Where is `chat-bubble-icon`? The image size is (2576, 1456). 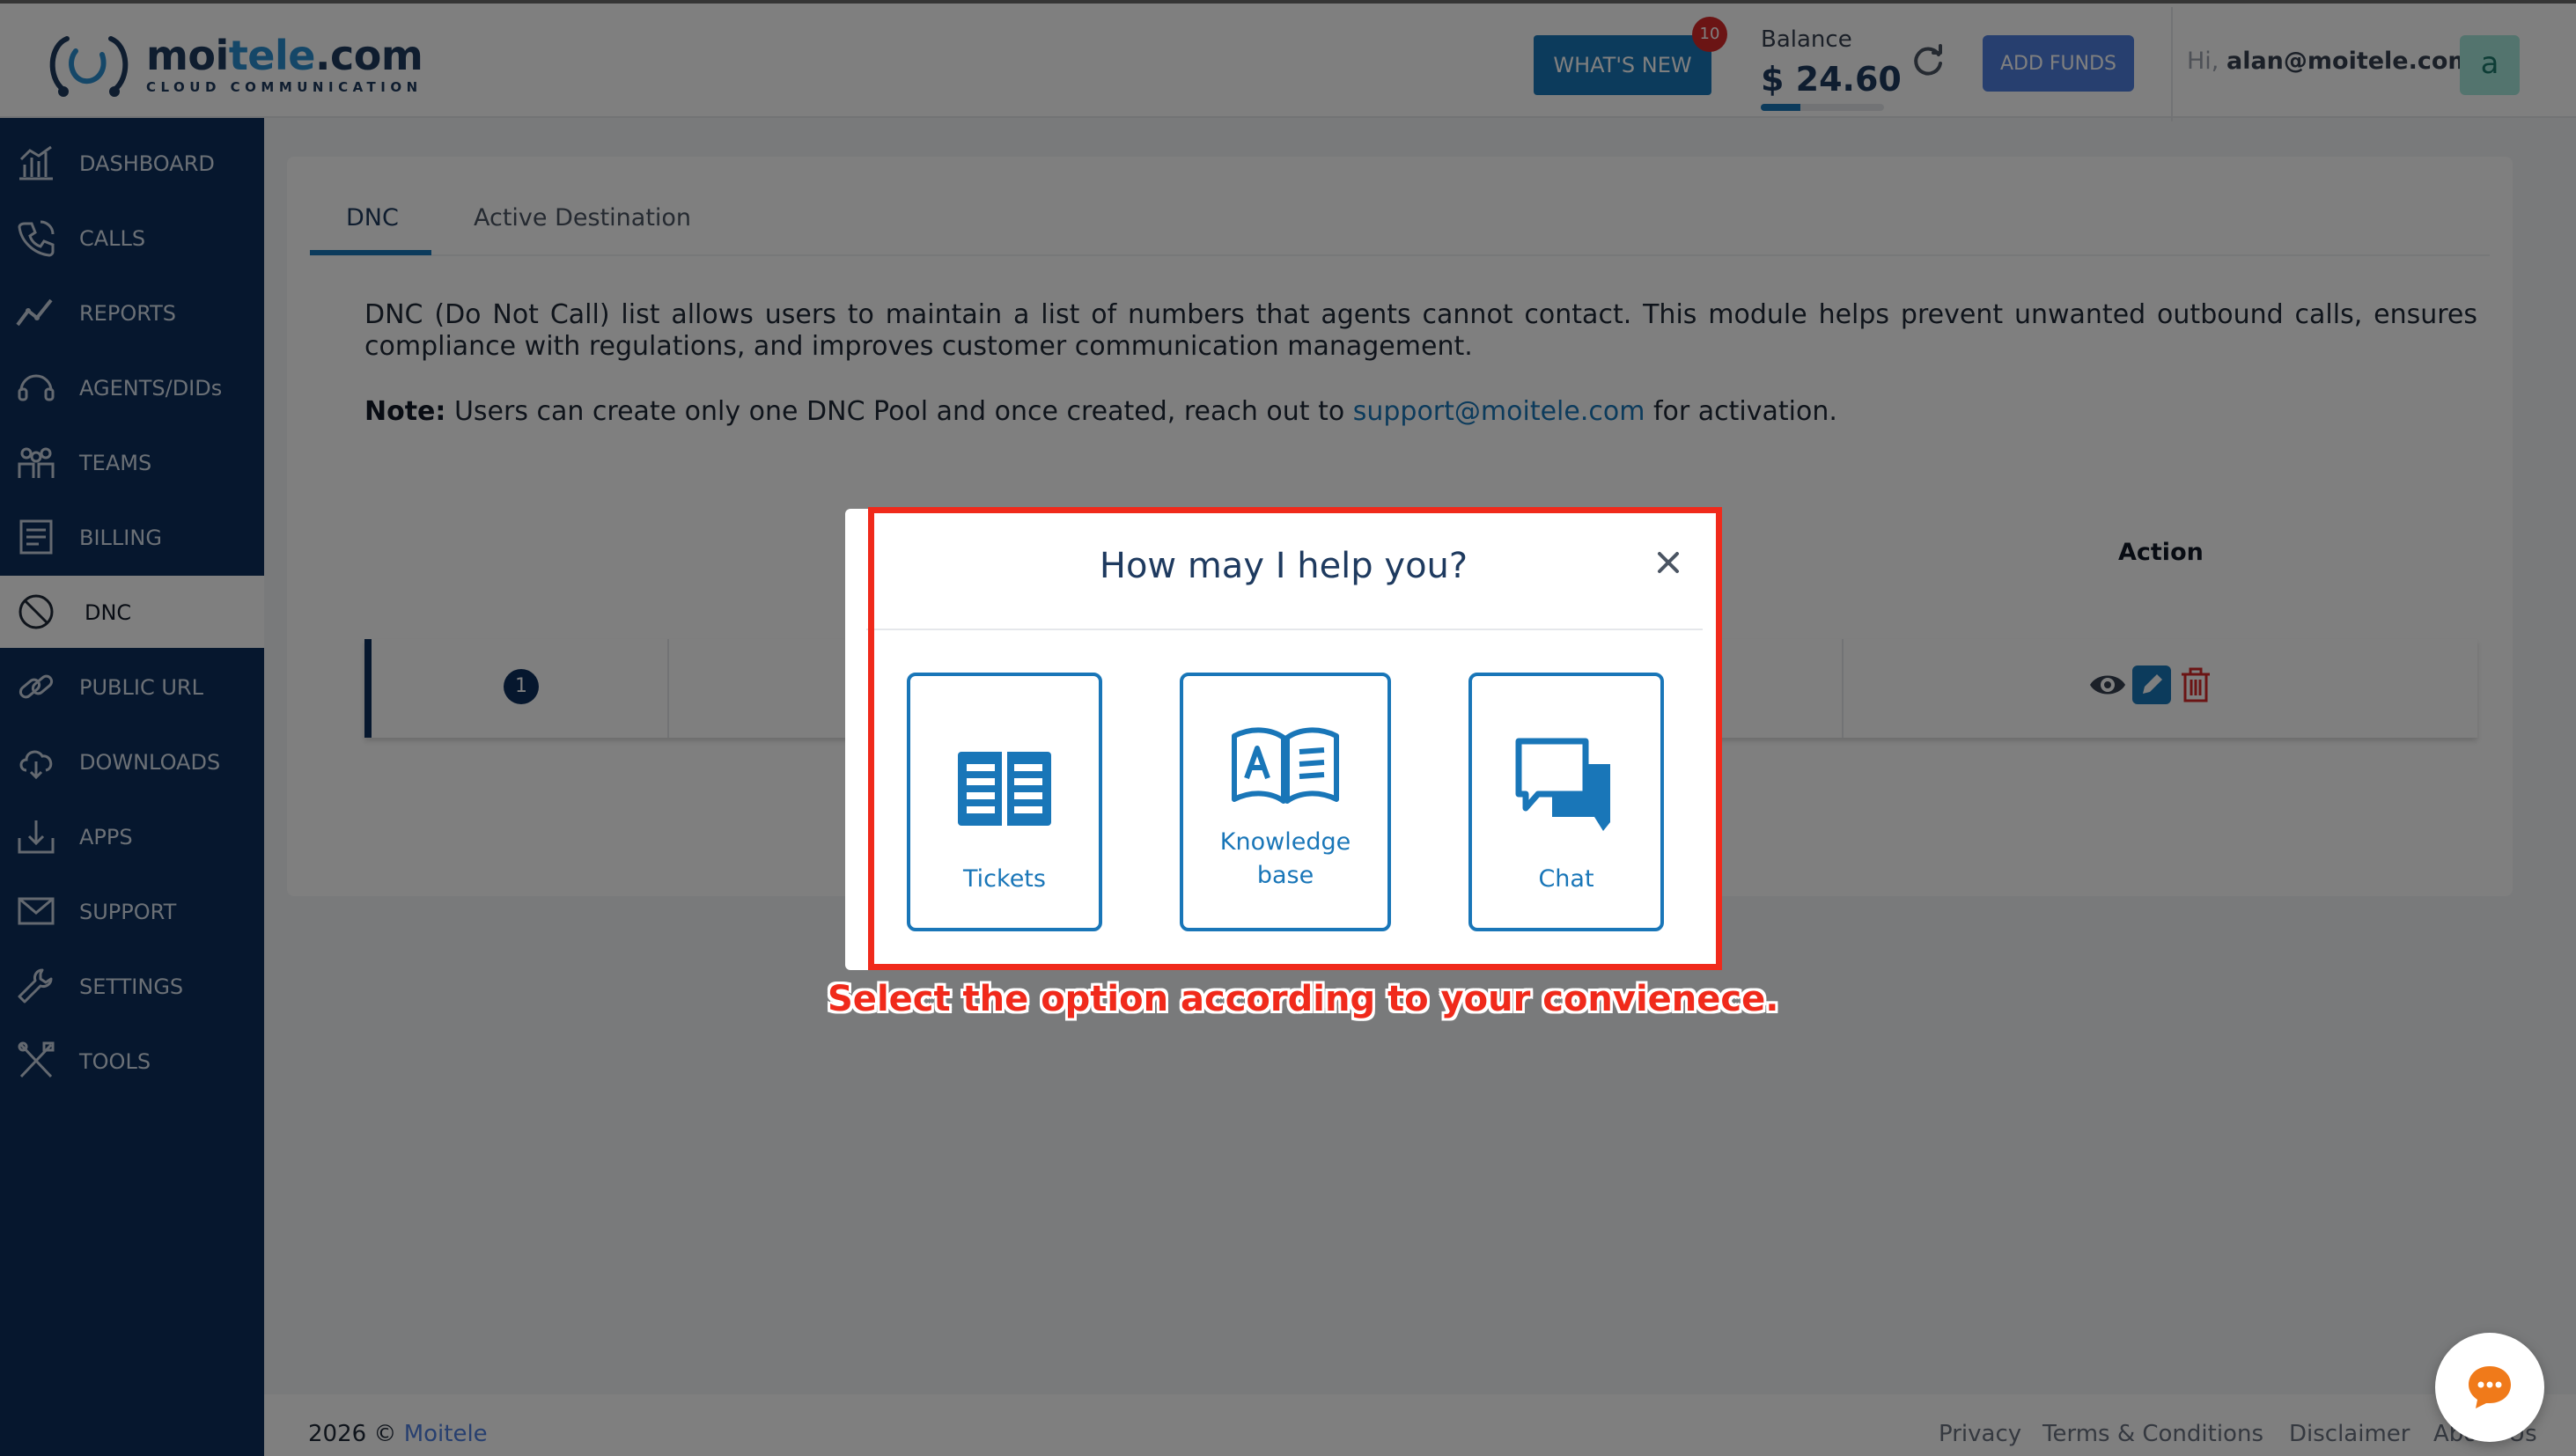
chat-bubble-icon is located at coordinates (2490, 1387).